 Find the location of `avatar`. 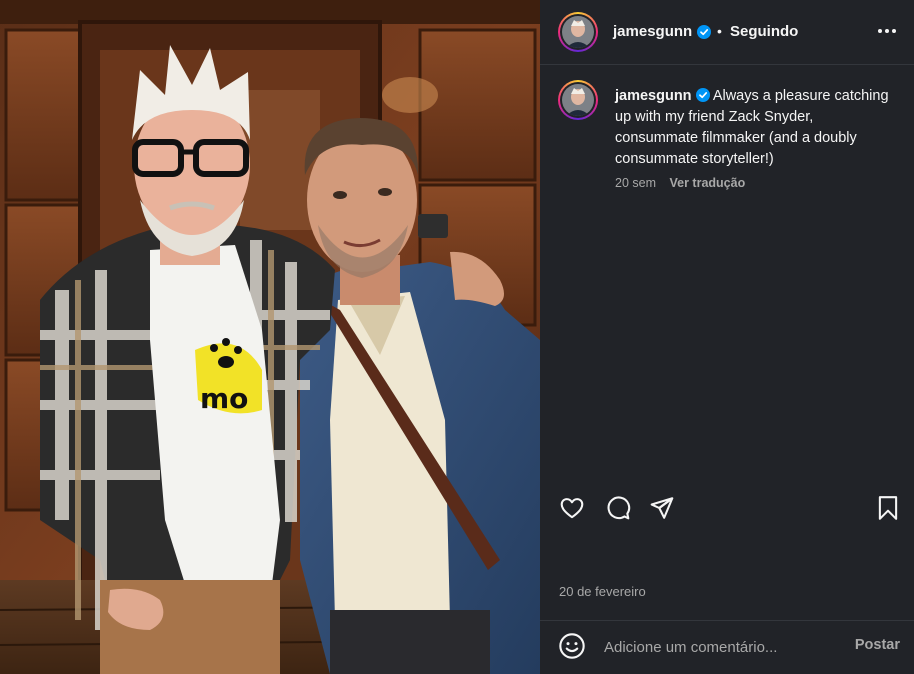

avatar is located at coordinates (578, 32).